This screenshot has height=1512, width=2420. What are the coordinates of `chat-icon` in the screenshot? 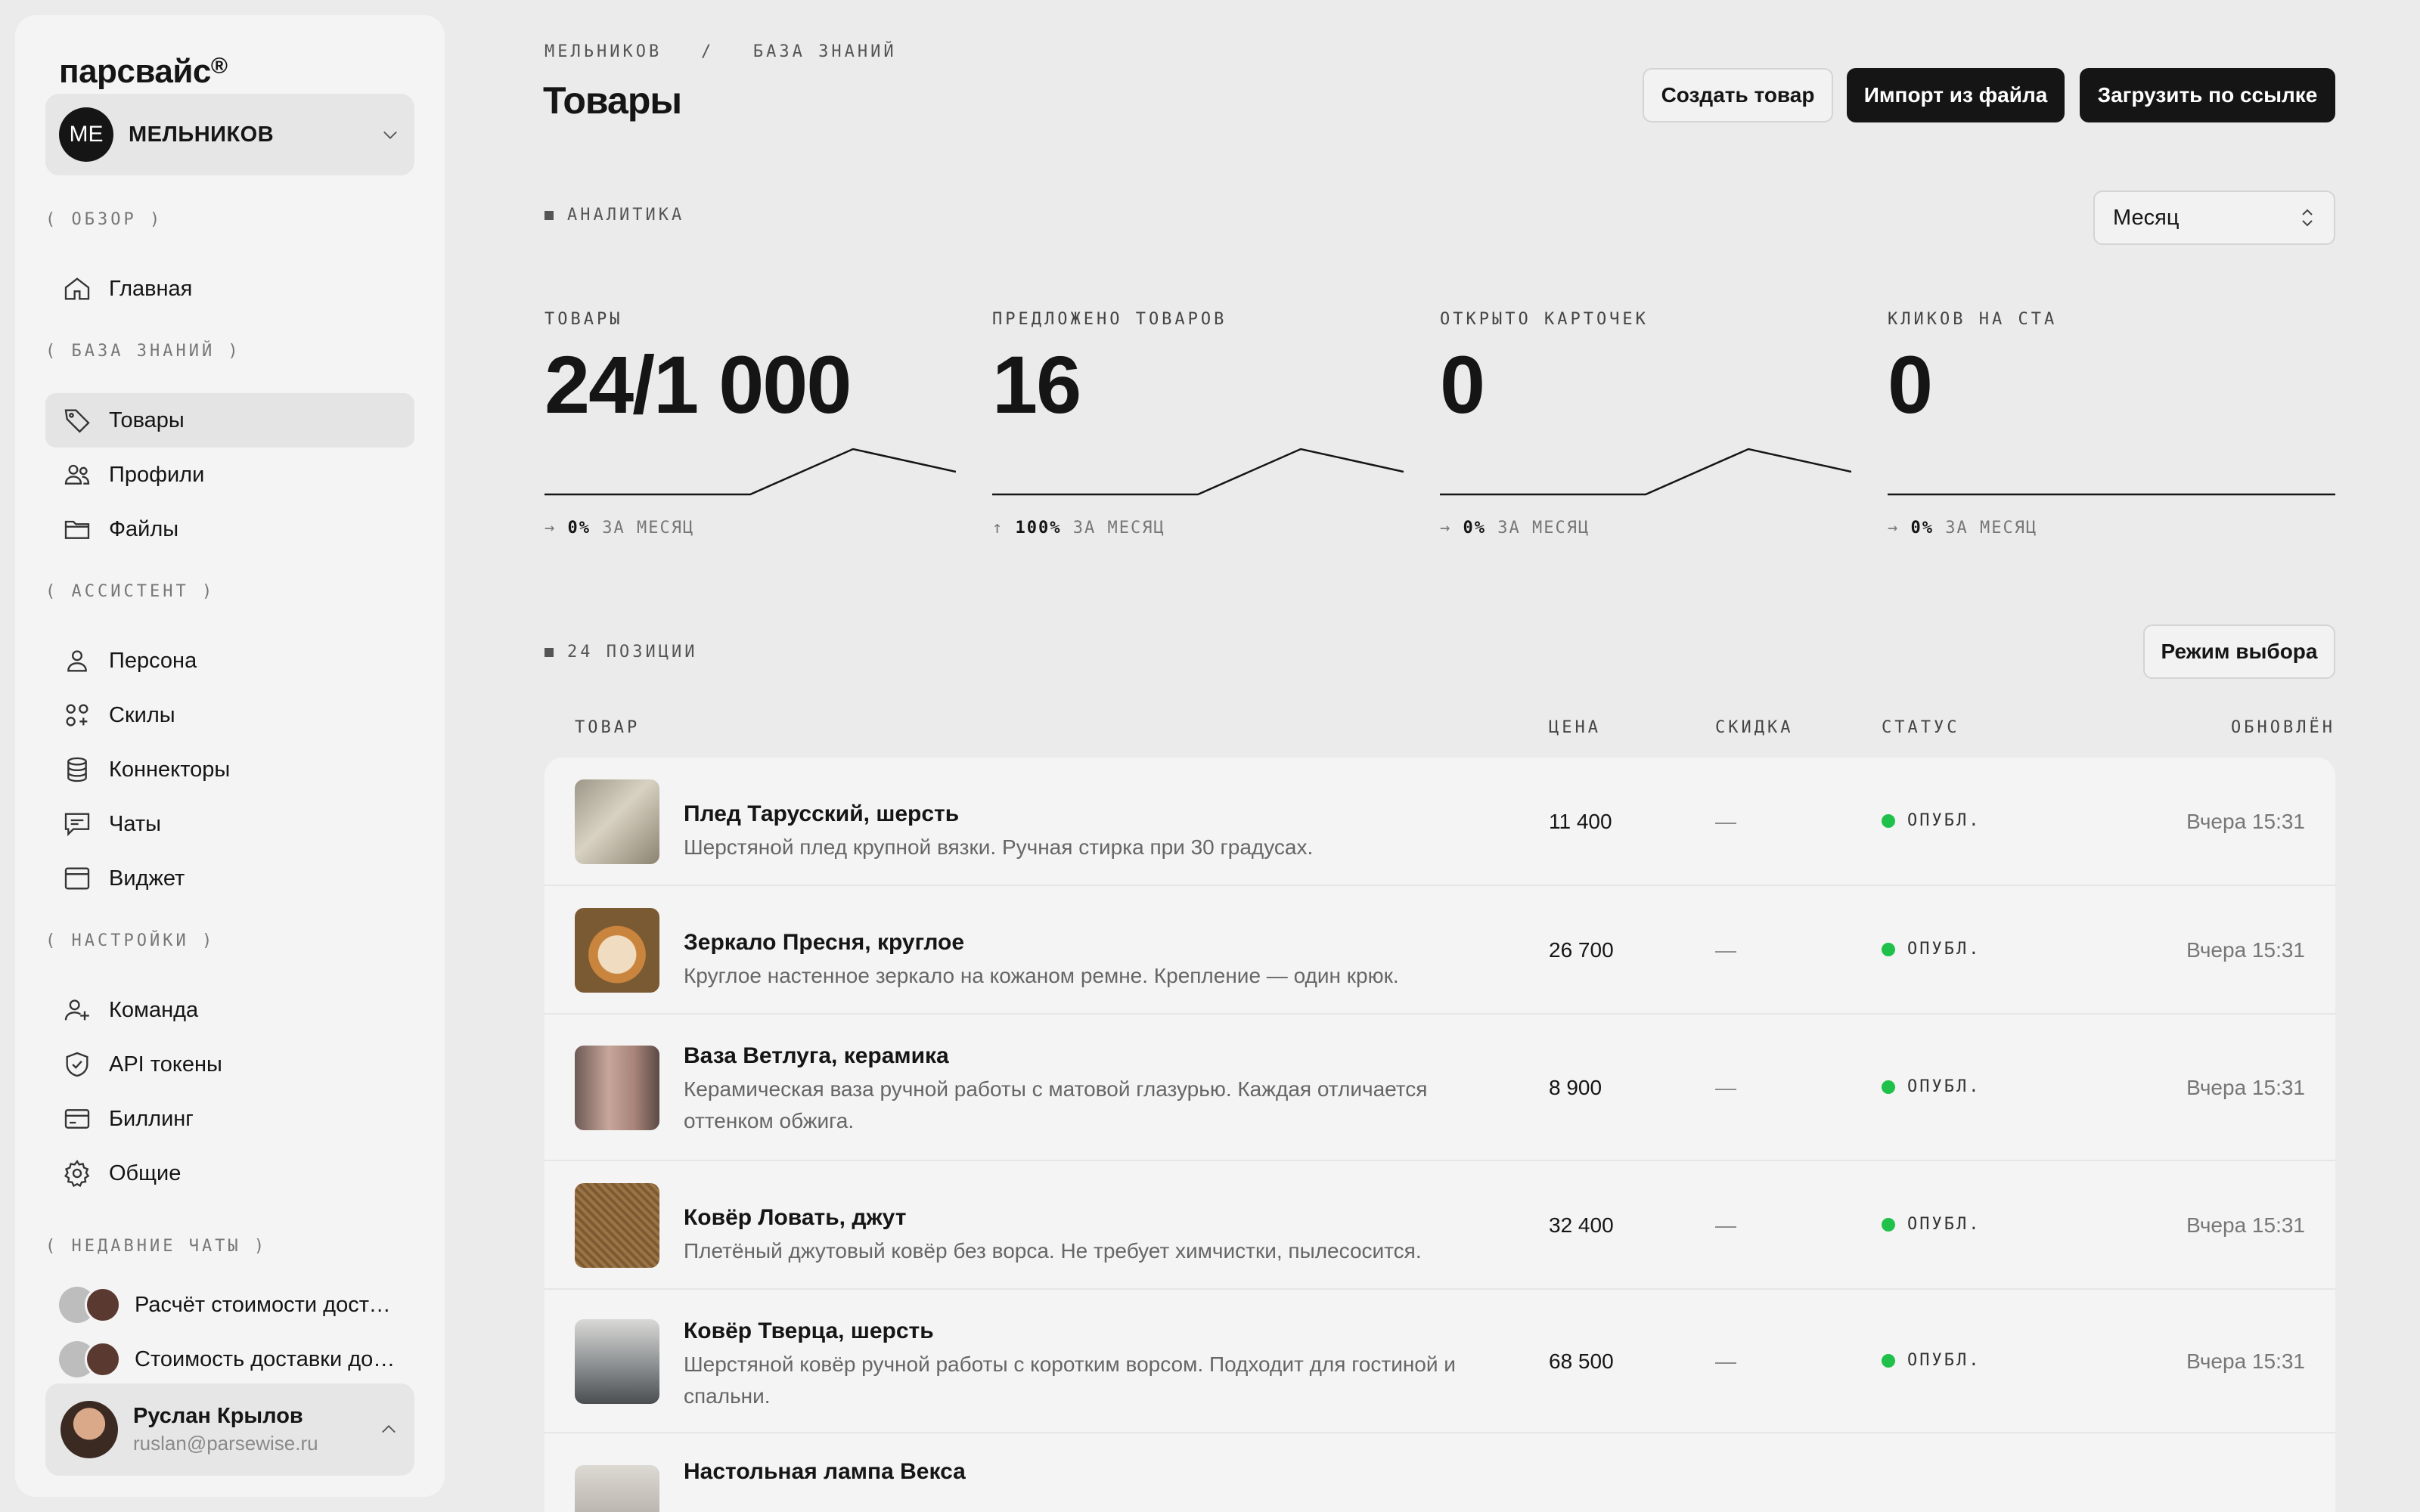 It's located at (77, 825).